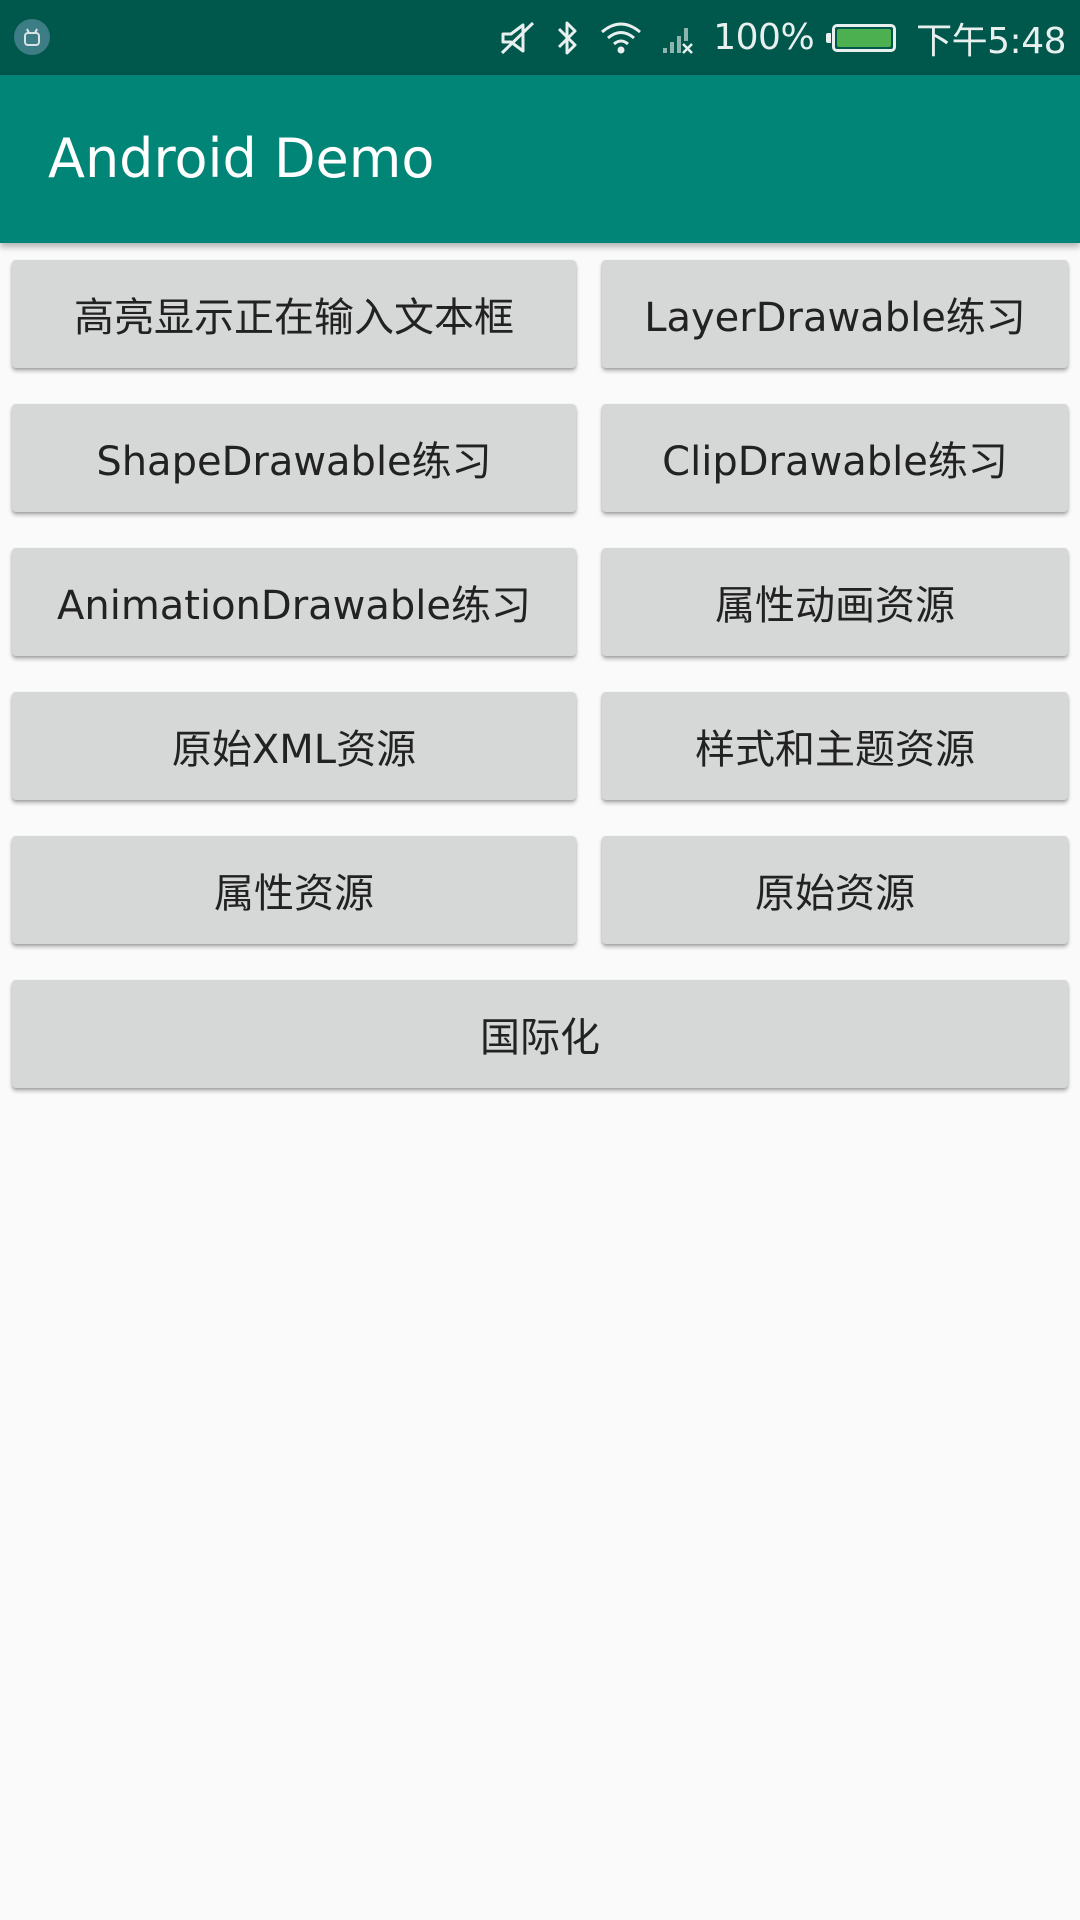 Image resolution: width=1080 pixels, height=1920 pixels. I want to click on mute-icon, so click(518, 38).